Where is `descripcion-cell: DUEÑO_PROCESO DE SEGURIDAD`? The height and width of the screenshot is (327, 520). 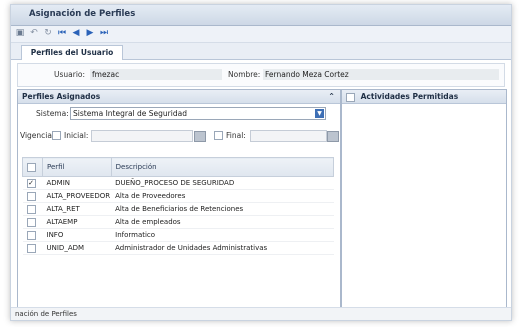 descripcion-cell: DUEÑO_PROCESO DE SEGURIDAD is located at coordinates (222, 183).